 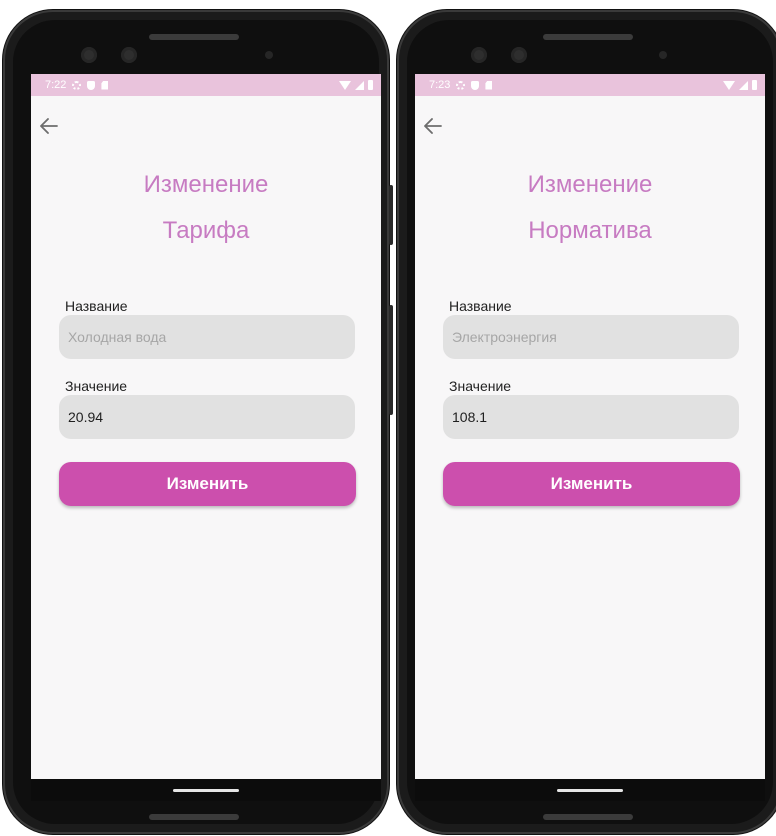 I want to click on page-title-line2: Тарифа, so click(x=206, y=230).